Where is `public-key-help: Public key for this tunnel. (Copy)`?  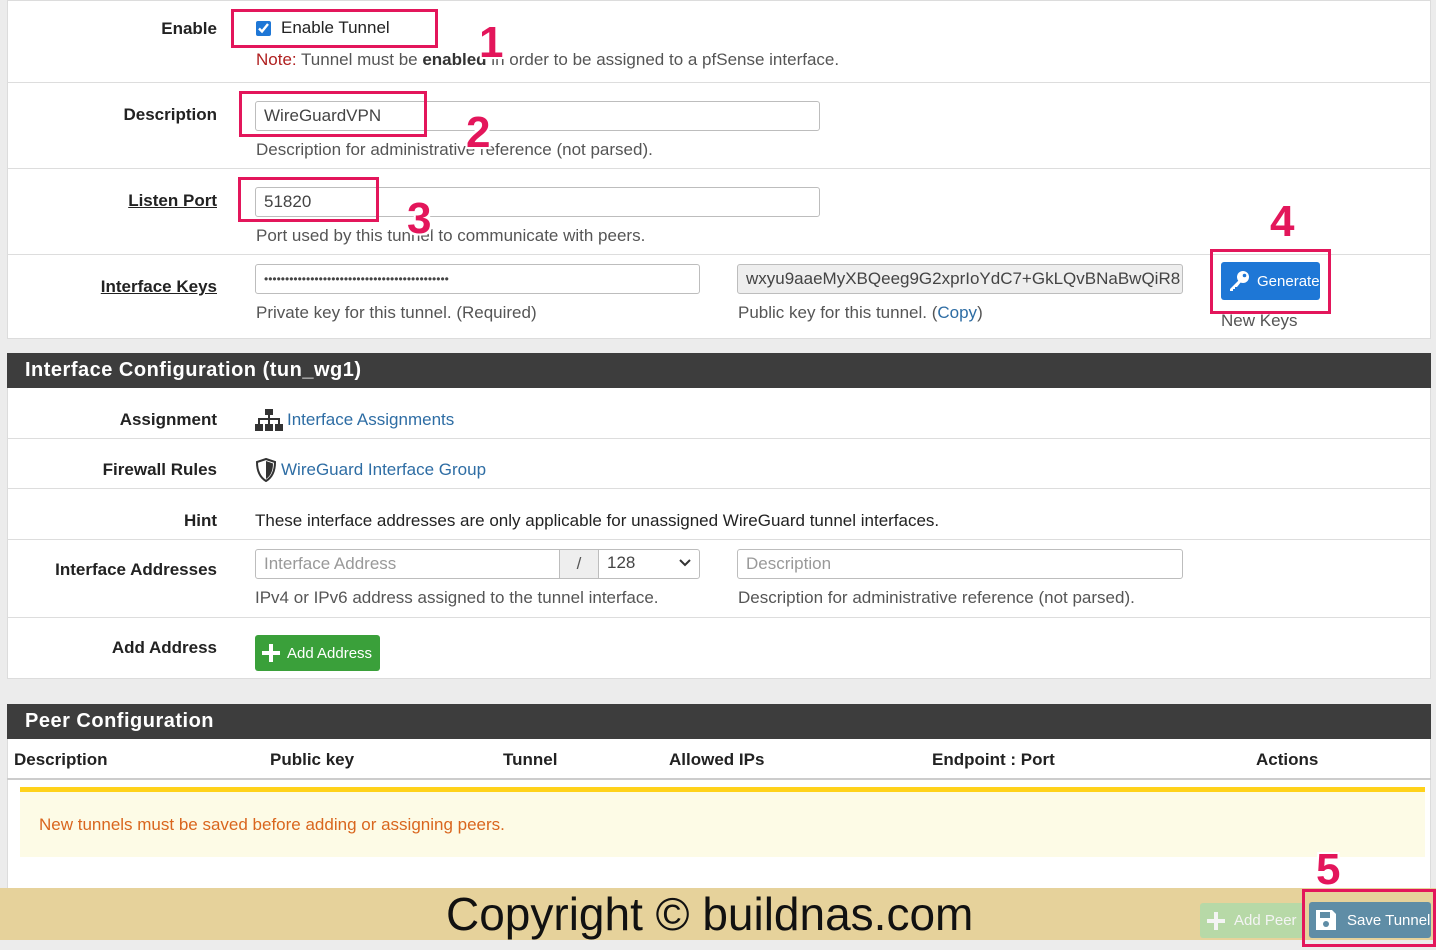
public-key-help: Public key for this tunnel. (Copy) is located at coordinates (860, 313).